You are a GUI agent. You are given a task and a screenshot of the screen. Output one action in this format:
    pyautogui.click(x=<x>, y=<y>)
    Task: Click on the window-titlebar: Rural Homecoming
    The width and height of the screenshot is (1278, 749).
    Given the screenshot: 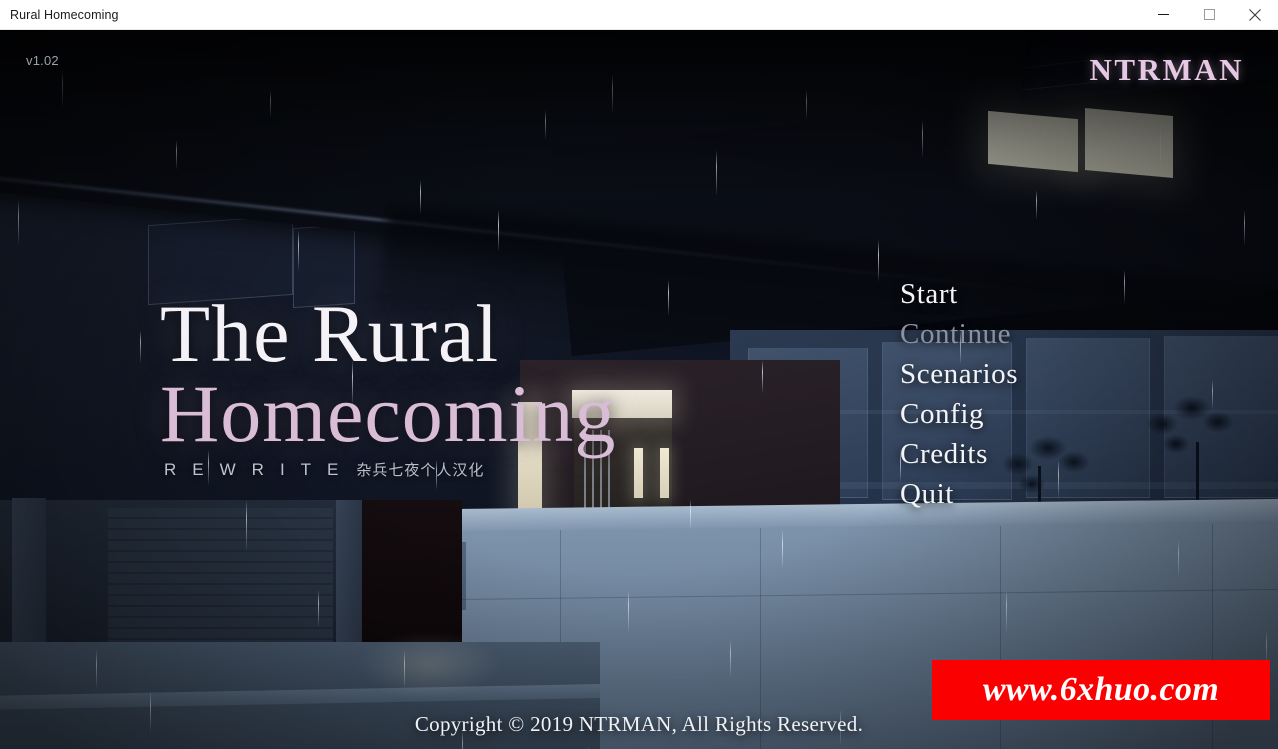 What is the action you would take?
    pyautogui.click(x=639, y=15)
    